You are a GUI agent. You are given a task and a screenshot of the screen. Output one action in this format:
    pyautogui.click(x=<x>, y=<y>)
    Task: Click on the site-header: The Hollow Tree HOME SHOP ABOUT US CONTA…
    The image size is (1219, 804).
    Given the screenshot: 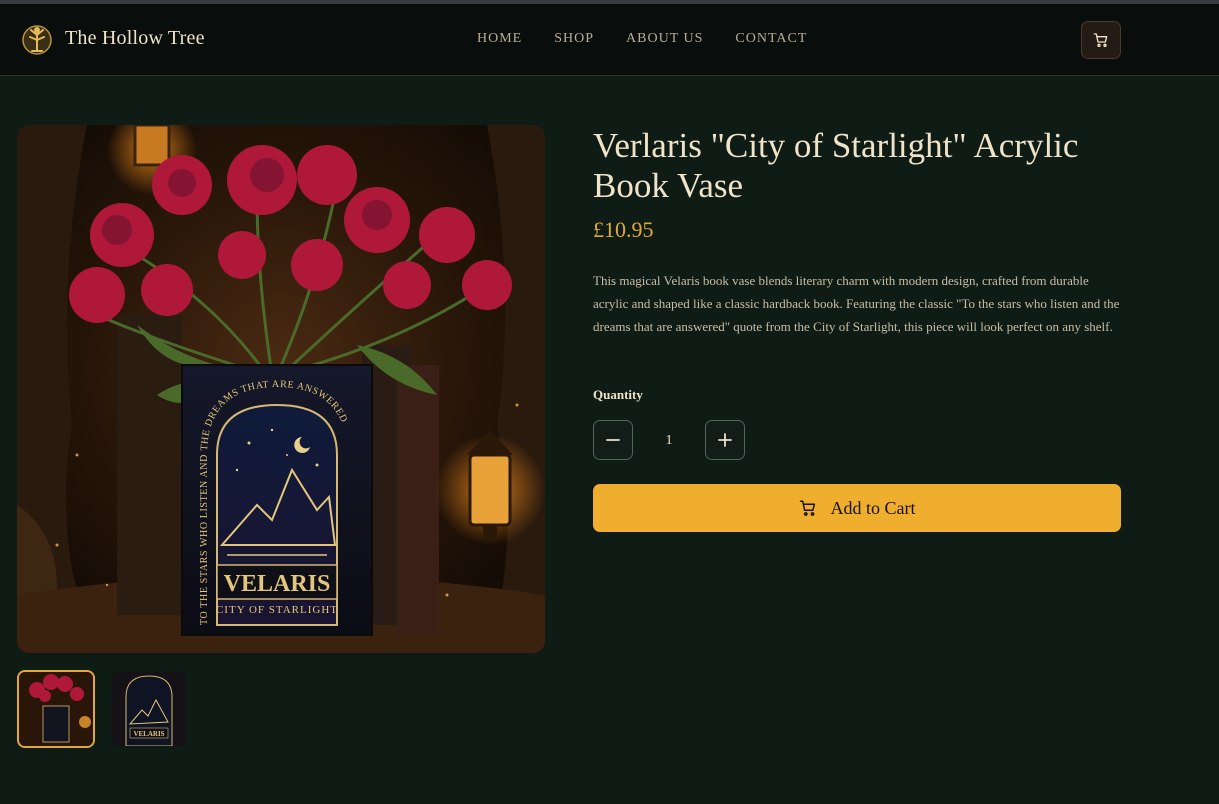 What is the action you would take?
    pyautogui.click(x=609, y=40)
    